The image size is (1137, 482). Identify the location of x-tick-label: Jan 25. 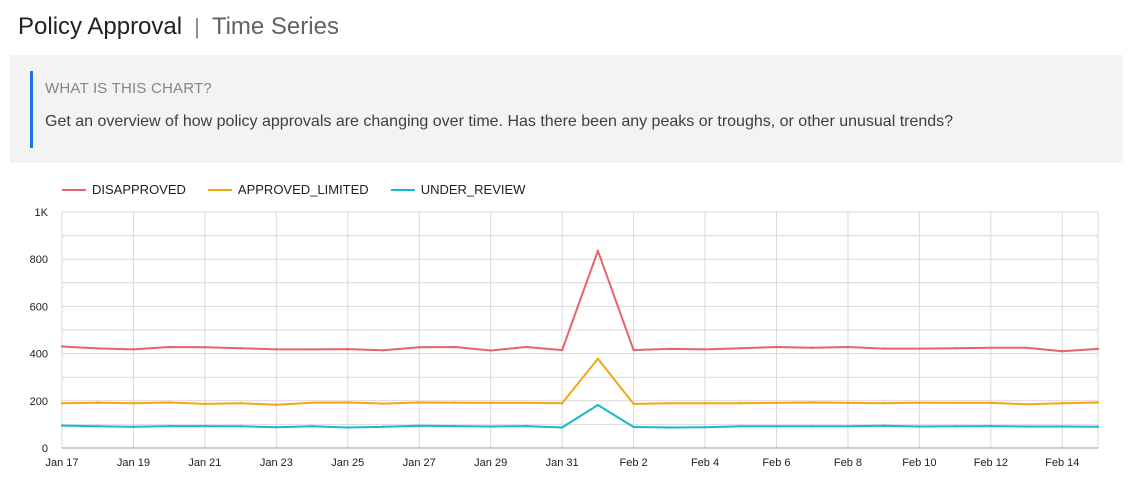
(347, 463).